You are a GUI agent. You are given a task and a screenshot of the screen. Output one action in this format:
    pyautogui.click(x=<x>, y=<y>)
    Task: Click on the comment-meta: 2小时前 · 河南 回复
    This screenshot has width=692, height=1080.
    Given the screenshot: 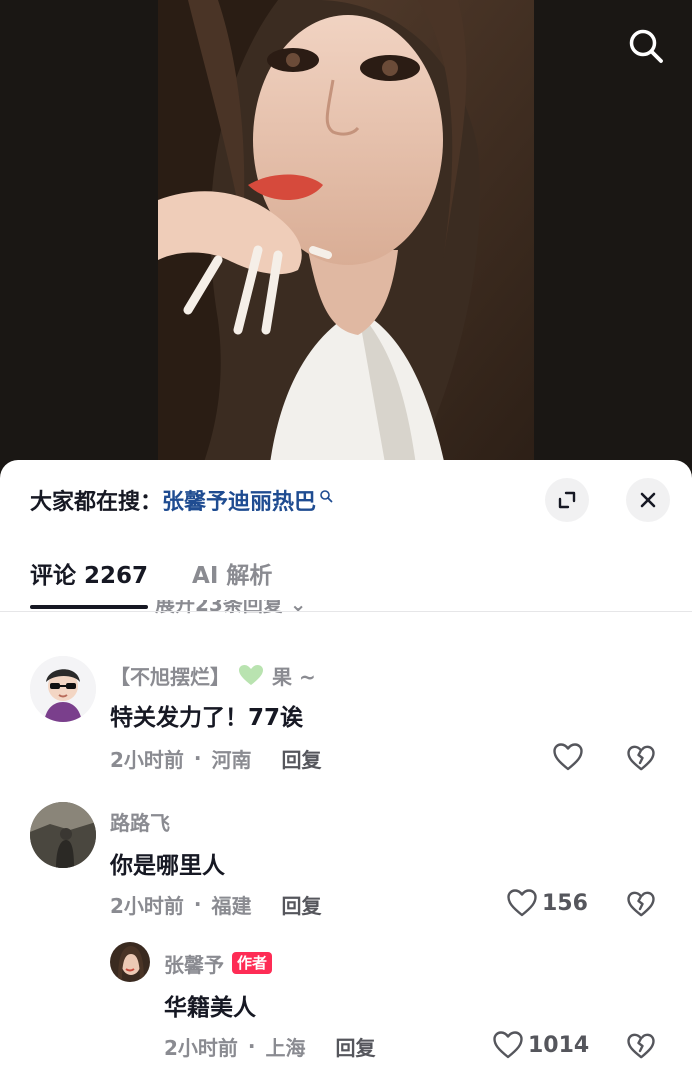 What is the action you would take?
    pyautogui.click(x=216, y=758)
    